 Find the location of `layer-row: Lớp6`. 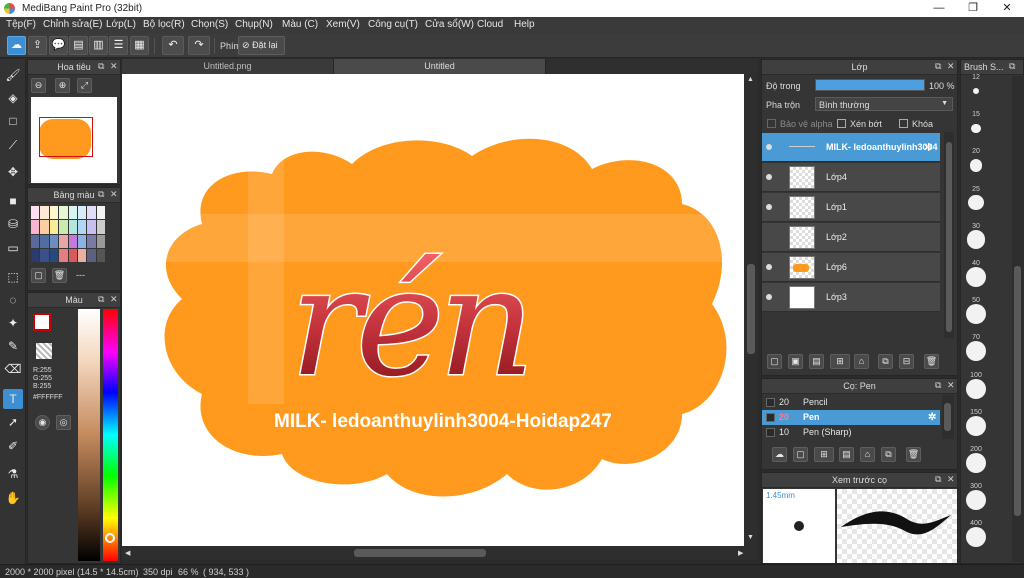

layer-row: Lớp6 is located at coordinates (851, 267).